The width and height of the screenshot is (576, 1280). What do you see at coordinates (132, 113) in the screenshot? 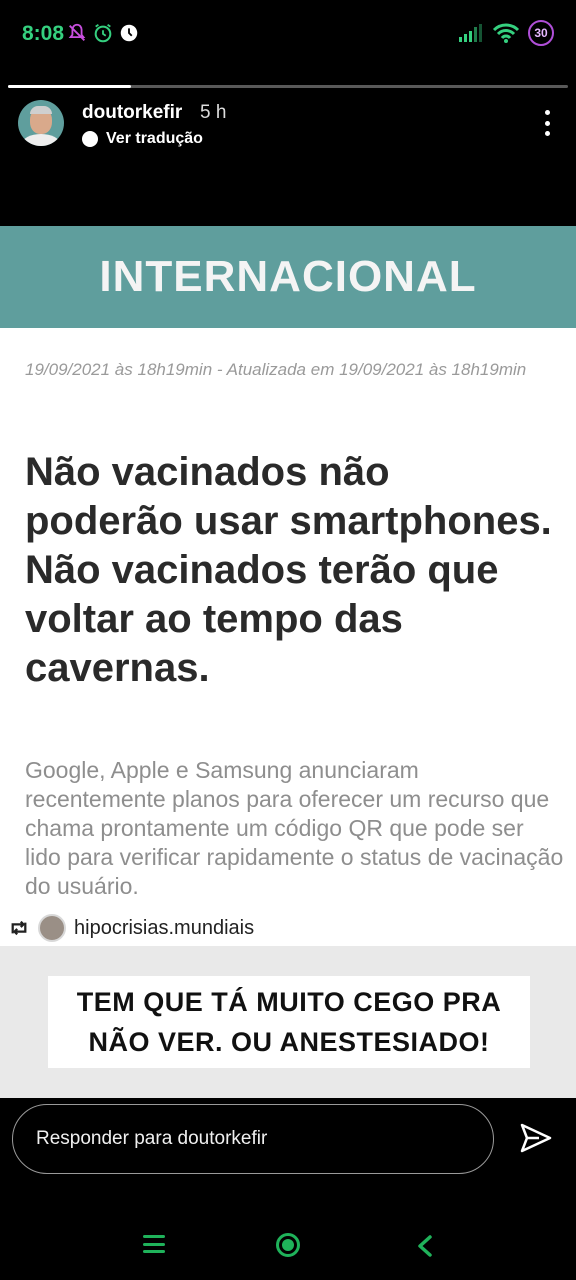
I see `story-username: doutorkefir` at bounding box center [132, 113].